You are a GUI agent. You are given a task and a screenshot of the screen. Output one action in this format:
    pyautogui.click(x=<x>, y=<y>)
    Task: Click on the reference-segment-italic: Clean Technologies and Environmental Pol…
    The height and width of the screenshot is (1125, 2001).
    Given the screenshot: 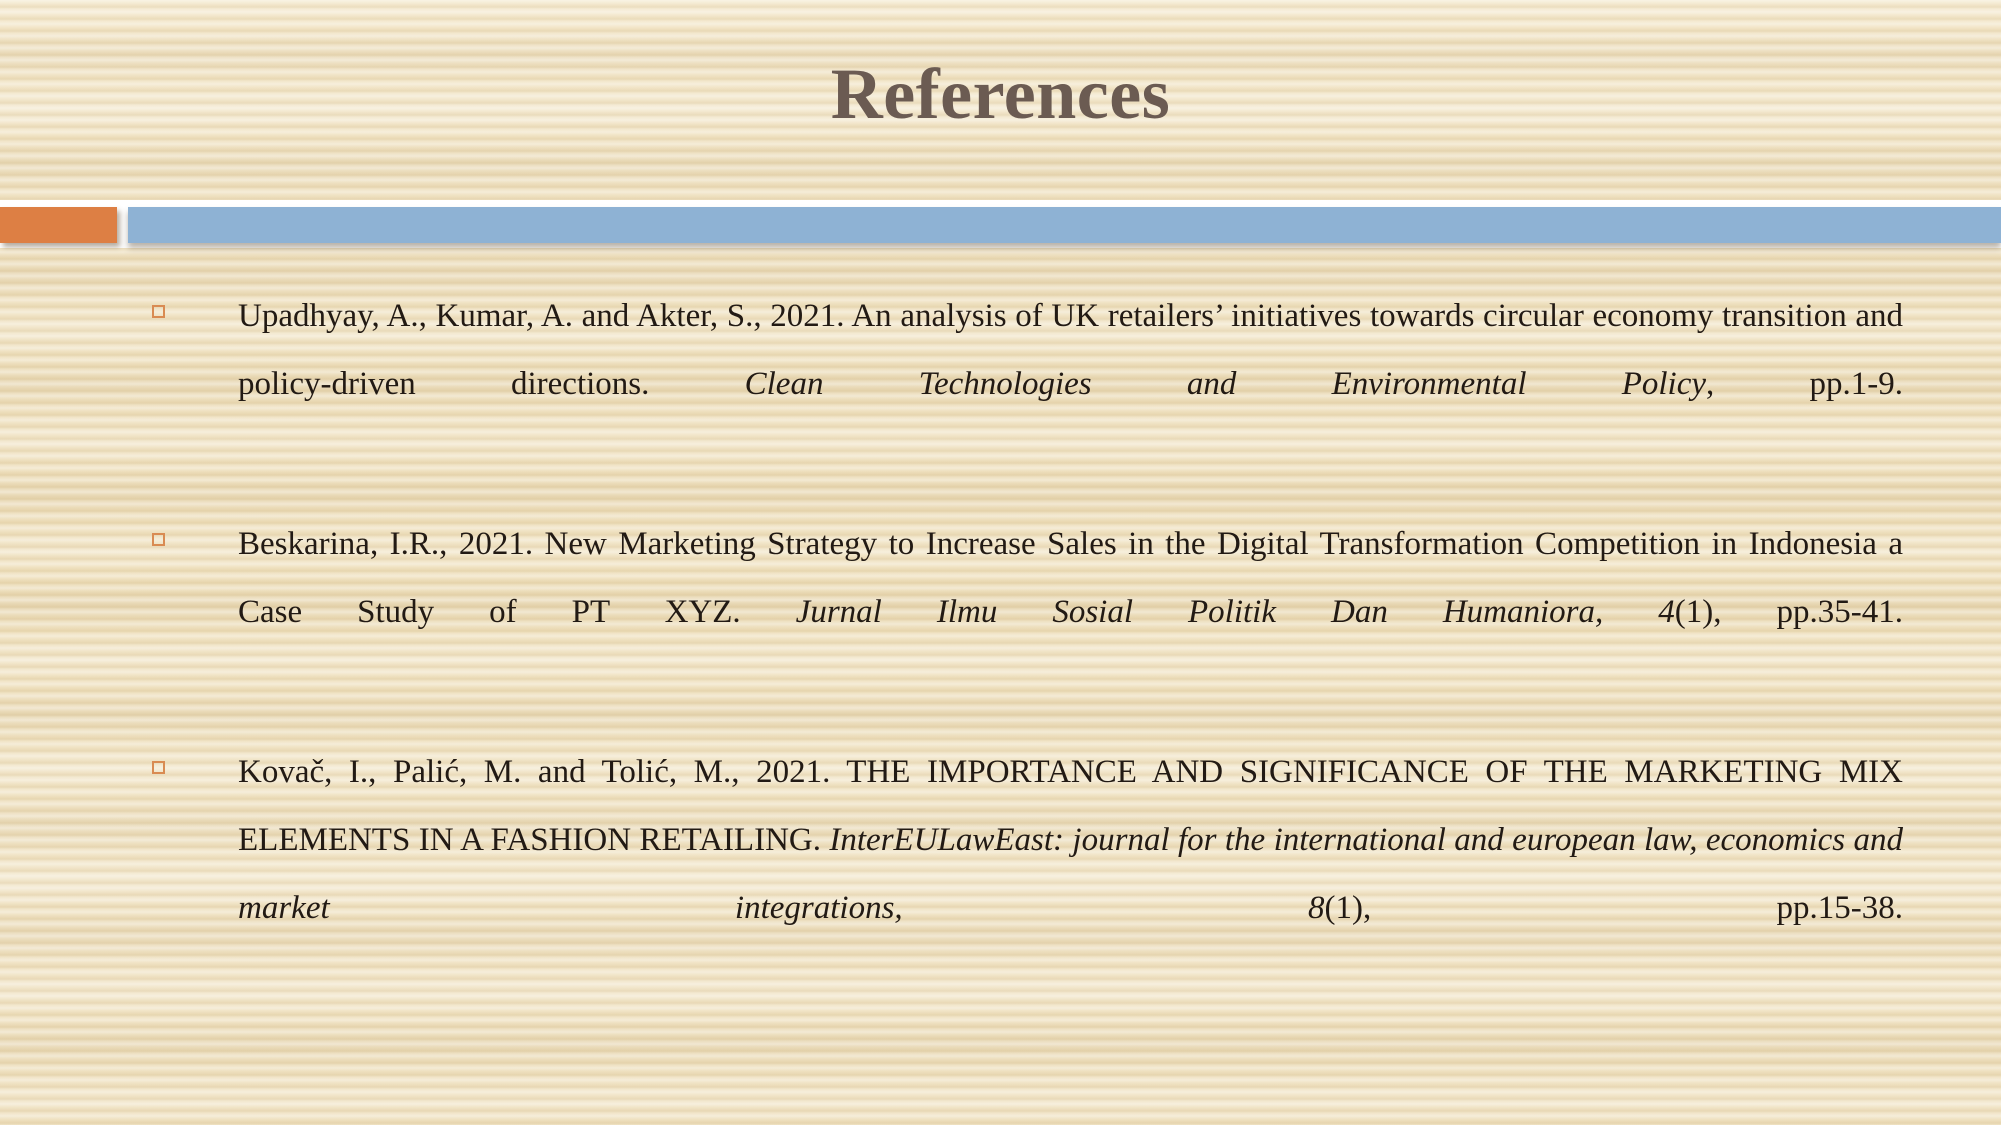 What is the action you would take?
    pyautogui.click(x=1225, y=384)
    